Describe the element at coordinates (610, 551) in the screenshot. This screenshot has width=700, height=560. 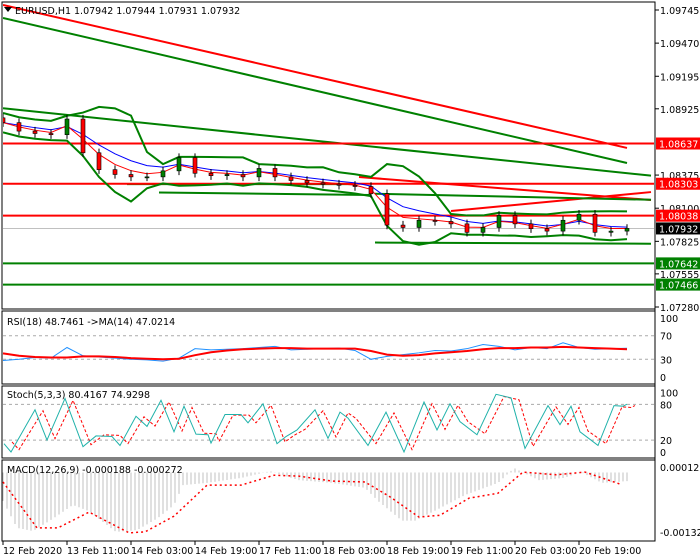
I see `time-tick-label: 20 Feb 19:00` at that location.